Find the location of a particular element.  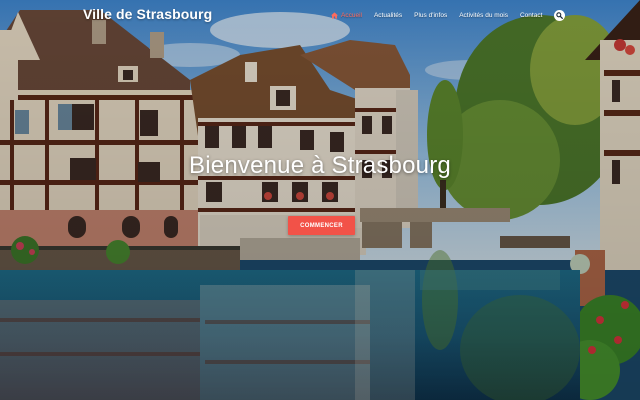

nav-item-actualites: Actualités is located at coordinates (388, 15).